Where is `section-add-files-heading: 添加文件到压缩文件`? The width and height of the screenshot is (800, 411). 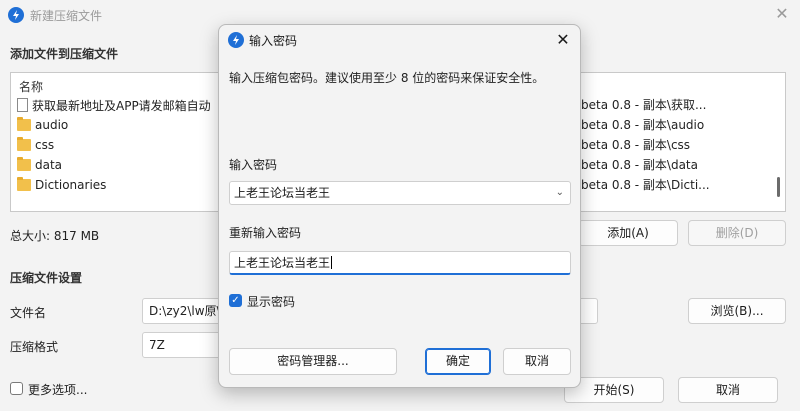 section-add-files-heading: 添加文件到压缩文件 is located at coordinates (64, 54).